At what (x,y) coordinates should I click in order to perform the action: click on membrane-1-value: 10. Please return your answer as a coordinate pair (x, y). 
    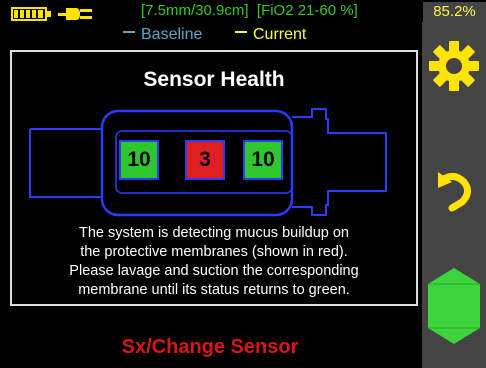
    Looking at the image, I should click on (139, 159).